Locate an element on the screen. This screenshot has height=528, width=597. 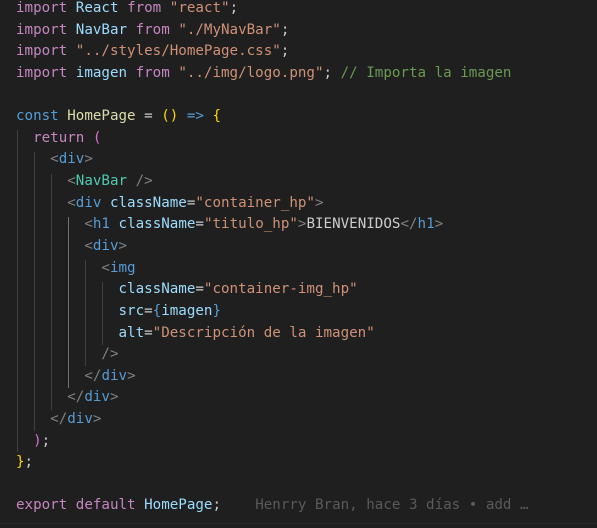
code-line-14: className="container-img_hp" is located at coordinates (187, 290).